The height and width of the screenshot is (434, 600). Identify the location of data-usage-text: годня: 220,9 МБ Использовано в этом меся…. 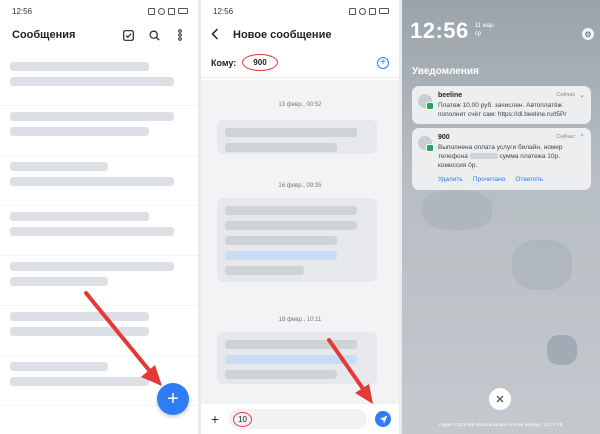
(501, 425).